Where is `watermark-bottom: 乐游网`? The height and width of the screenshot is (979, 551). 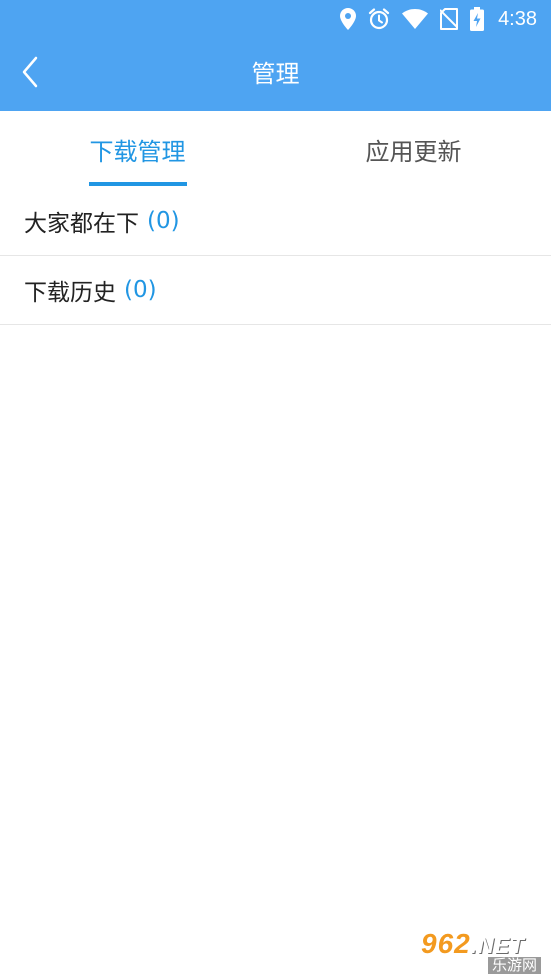 watermark-bottom: 乐游网 is located at coordinates (514, 965).